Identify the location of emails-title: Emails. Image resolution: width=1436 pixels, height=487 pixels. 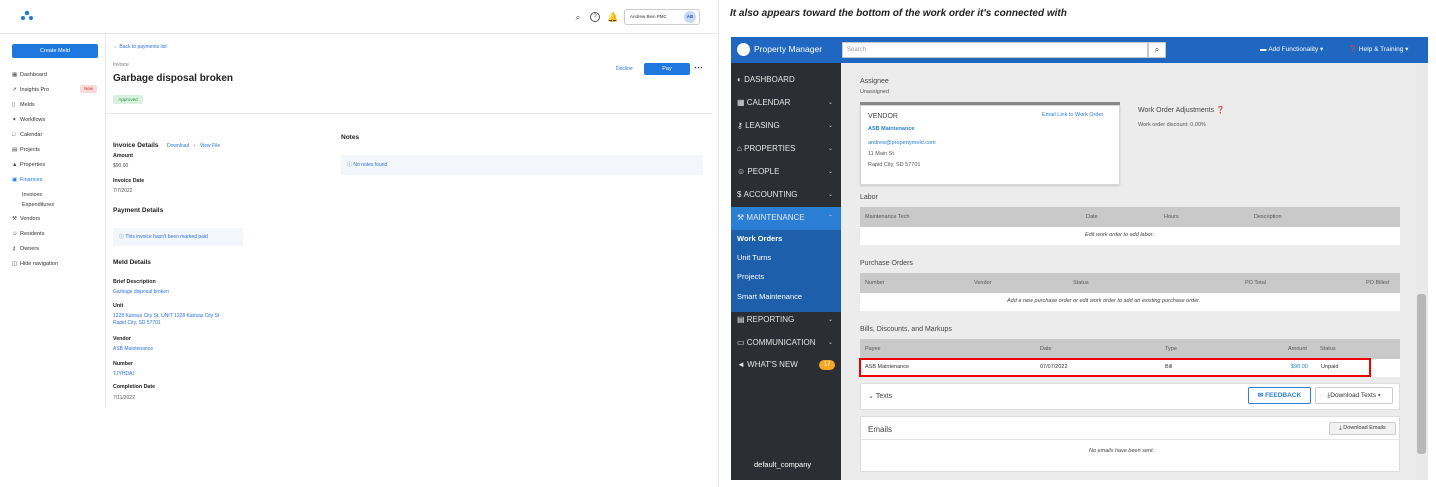
(880, 429).